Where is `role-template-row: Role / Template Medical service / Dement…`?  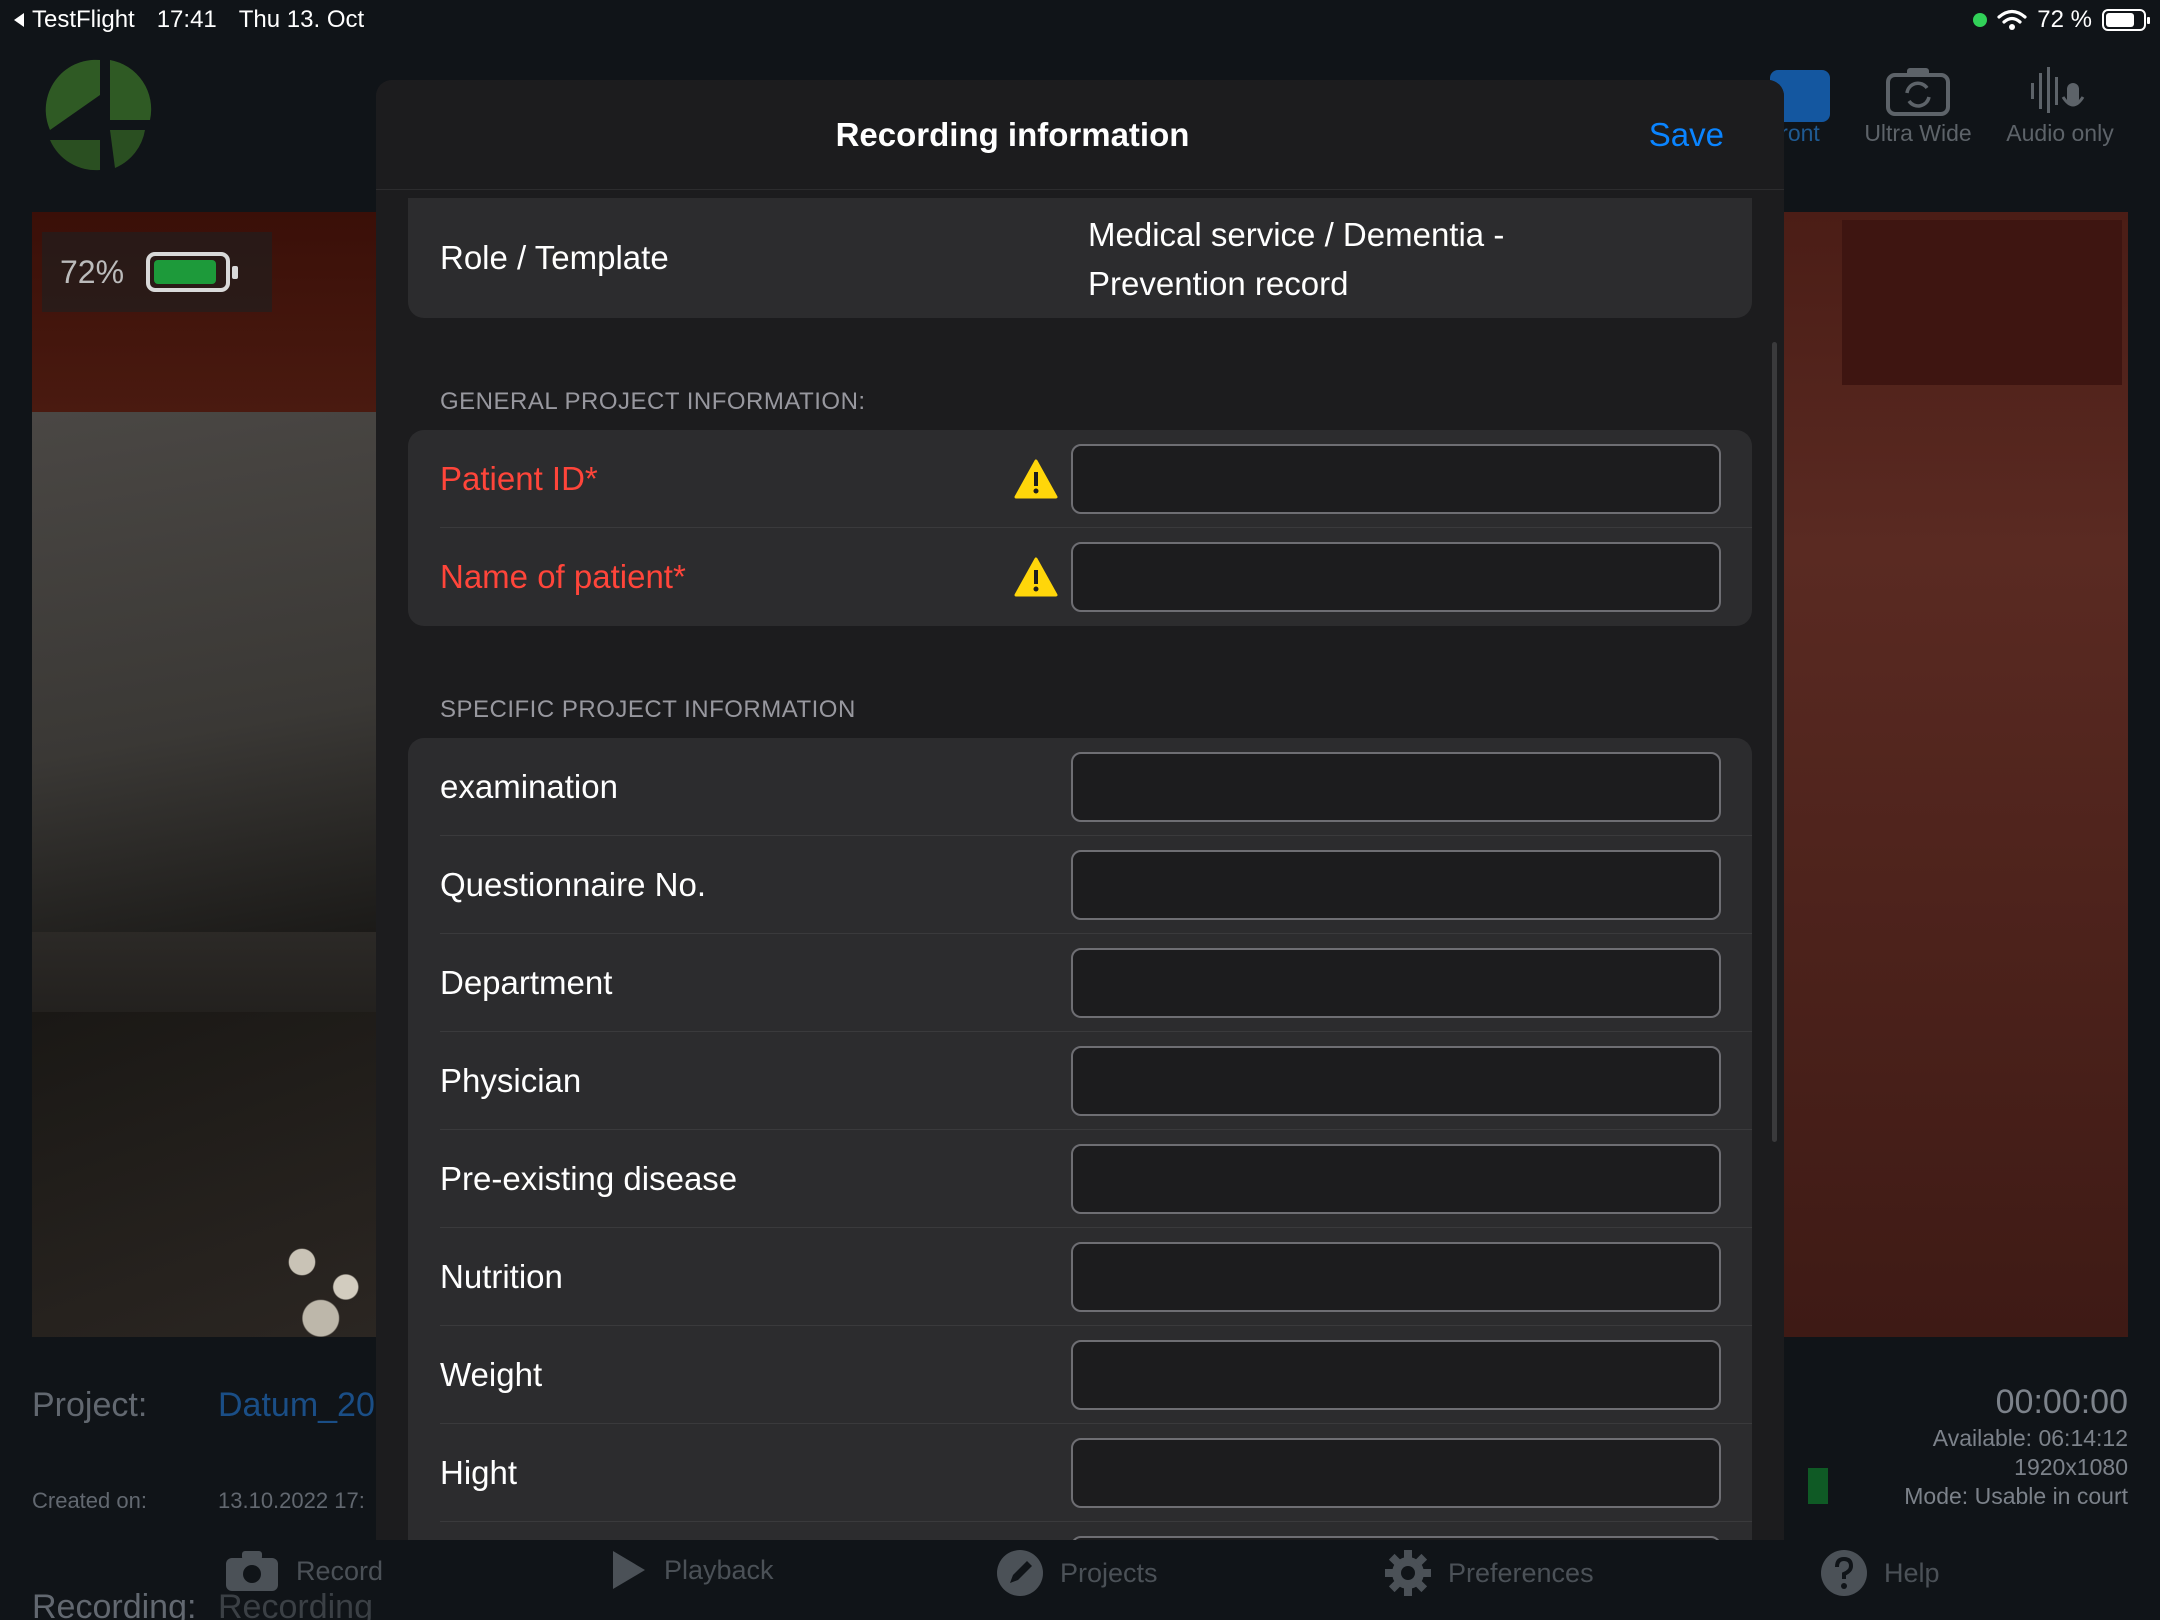
role-template-row: Role / Template Medical service / Dement… is located at coordinates (1080, 258).